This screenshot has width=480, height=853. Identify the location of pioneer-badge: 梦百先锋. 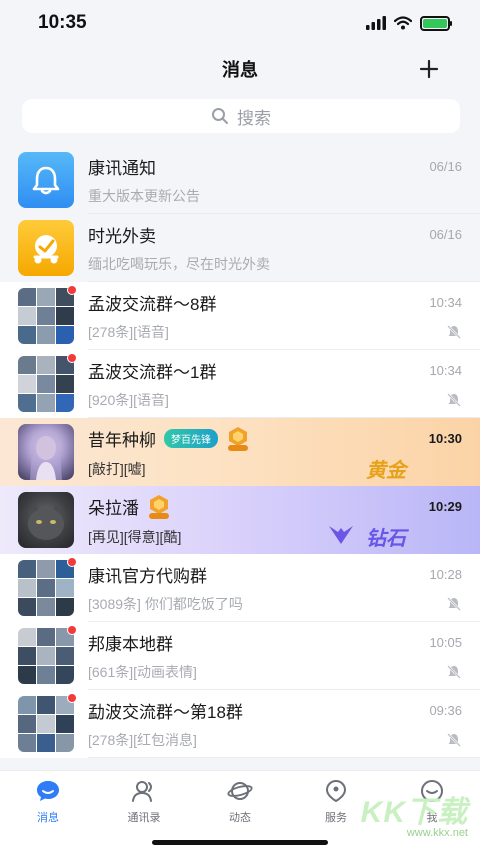
(191, 438).